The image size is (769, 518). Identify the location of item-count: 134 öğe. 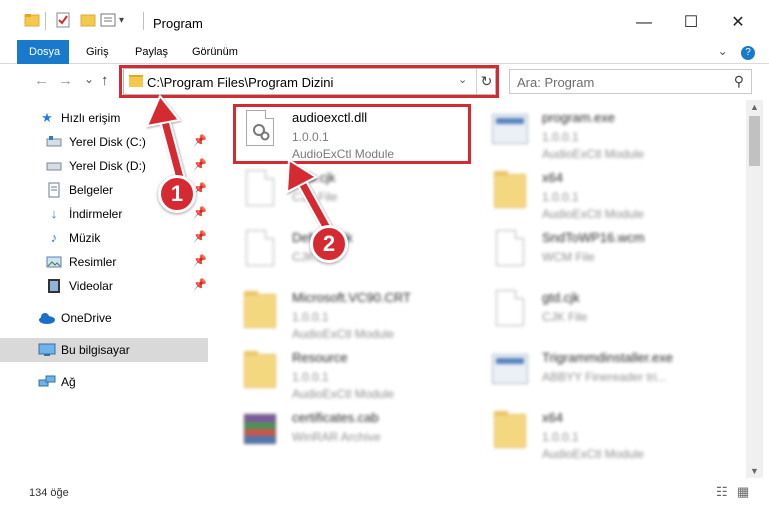
(49, 493).